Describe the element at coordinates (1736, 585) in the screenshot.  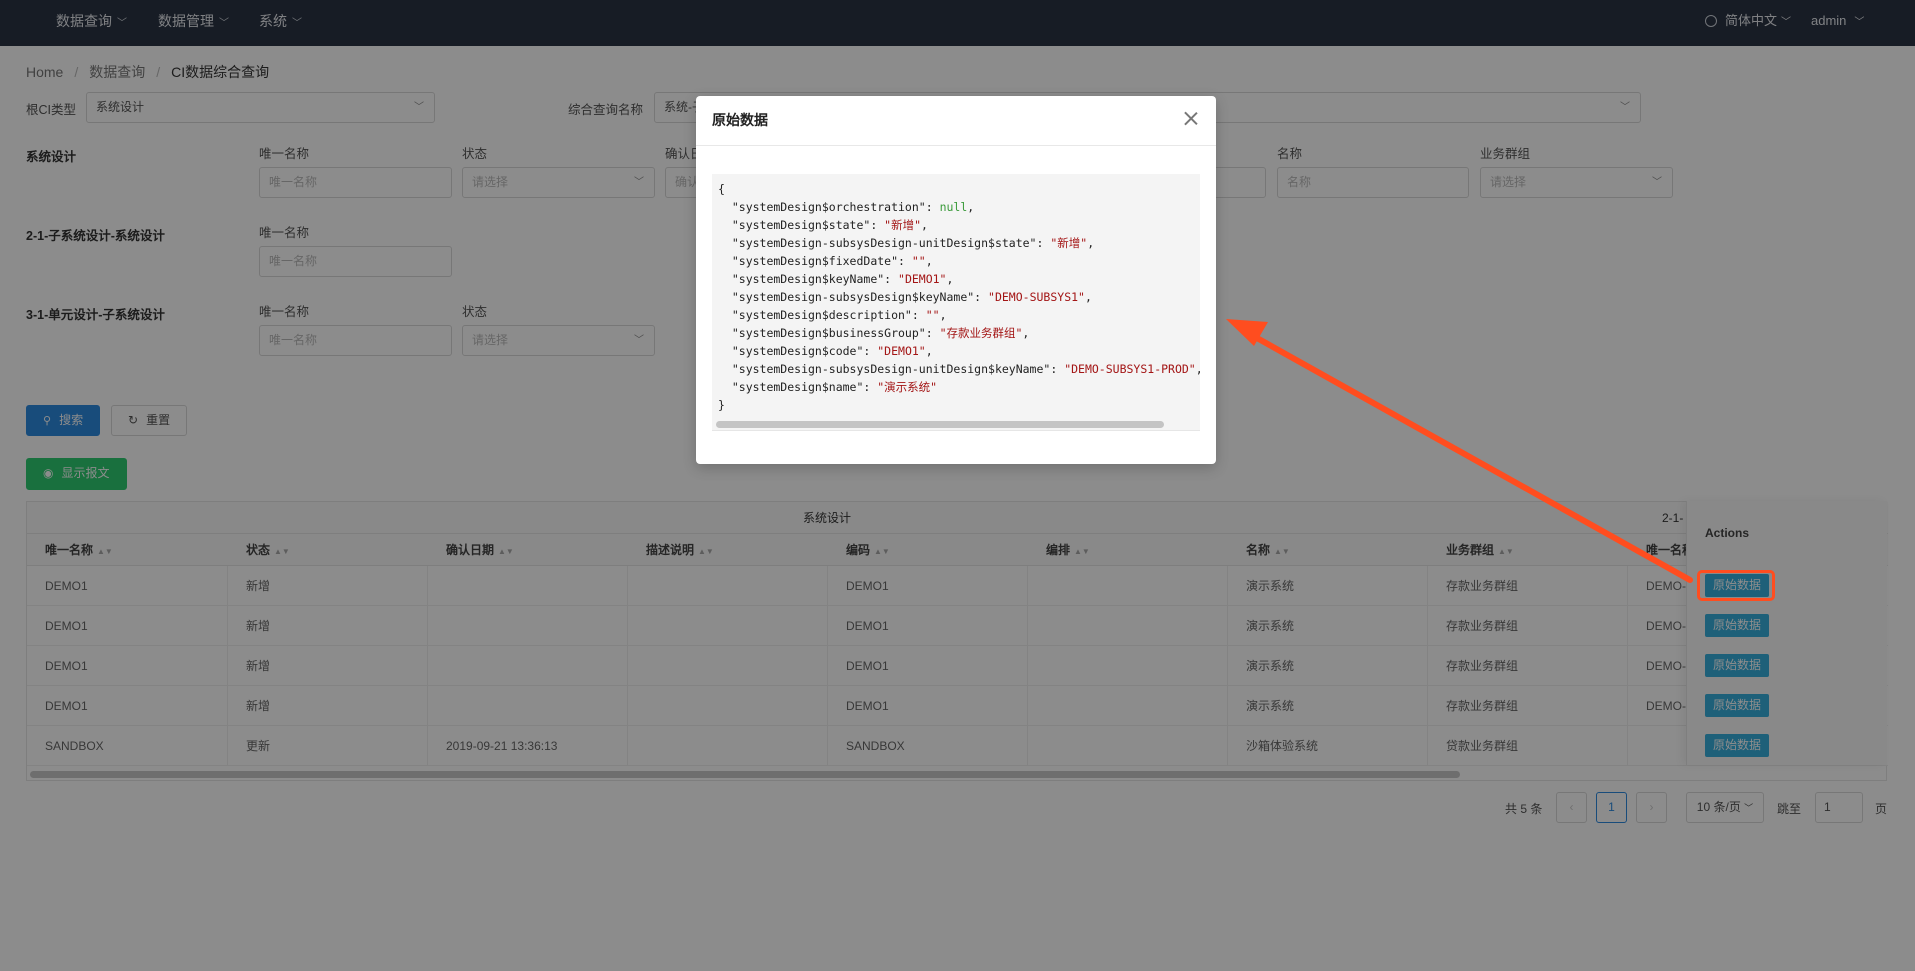
I see `annotation-highlight-box` at that location.